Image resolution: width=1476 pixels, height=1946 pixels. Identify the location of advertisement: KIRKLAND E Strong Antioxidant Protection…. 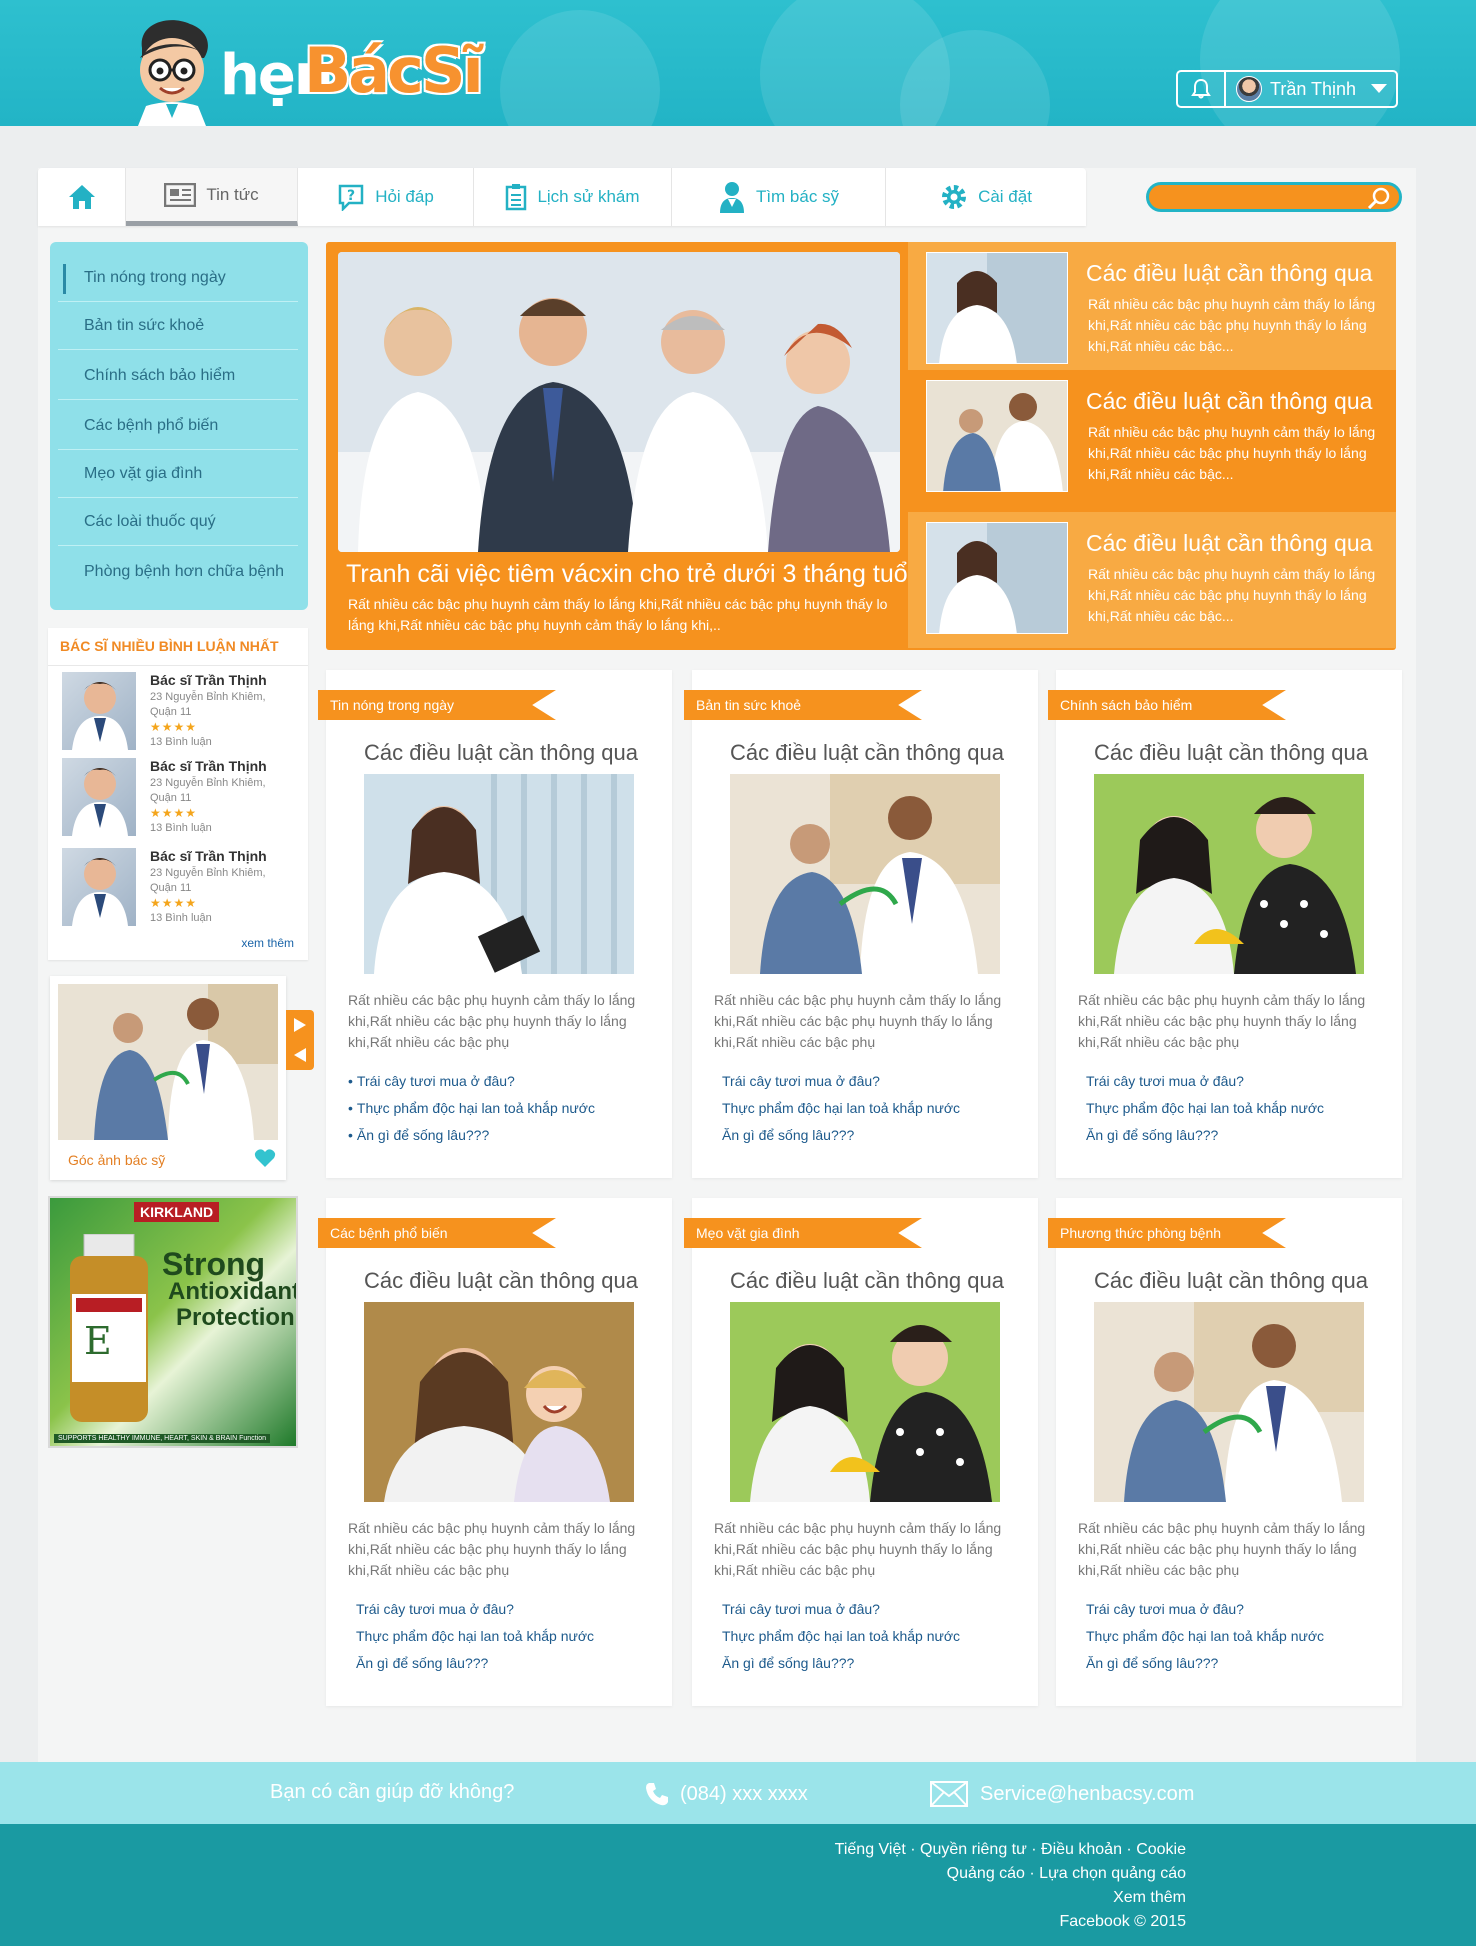
(173, 1322).